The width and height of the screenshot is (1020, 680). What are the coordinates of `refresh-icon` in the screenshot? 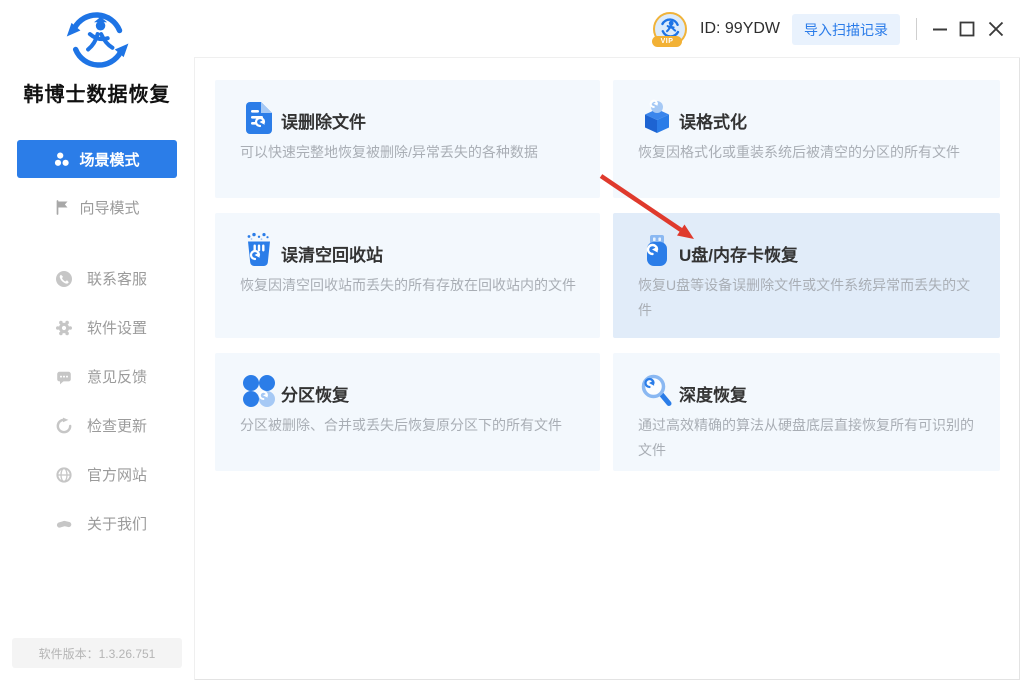 It's located at (64, 425).